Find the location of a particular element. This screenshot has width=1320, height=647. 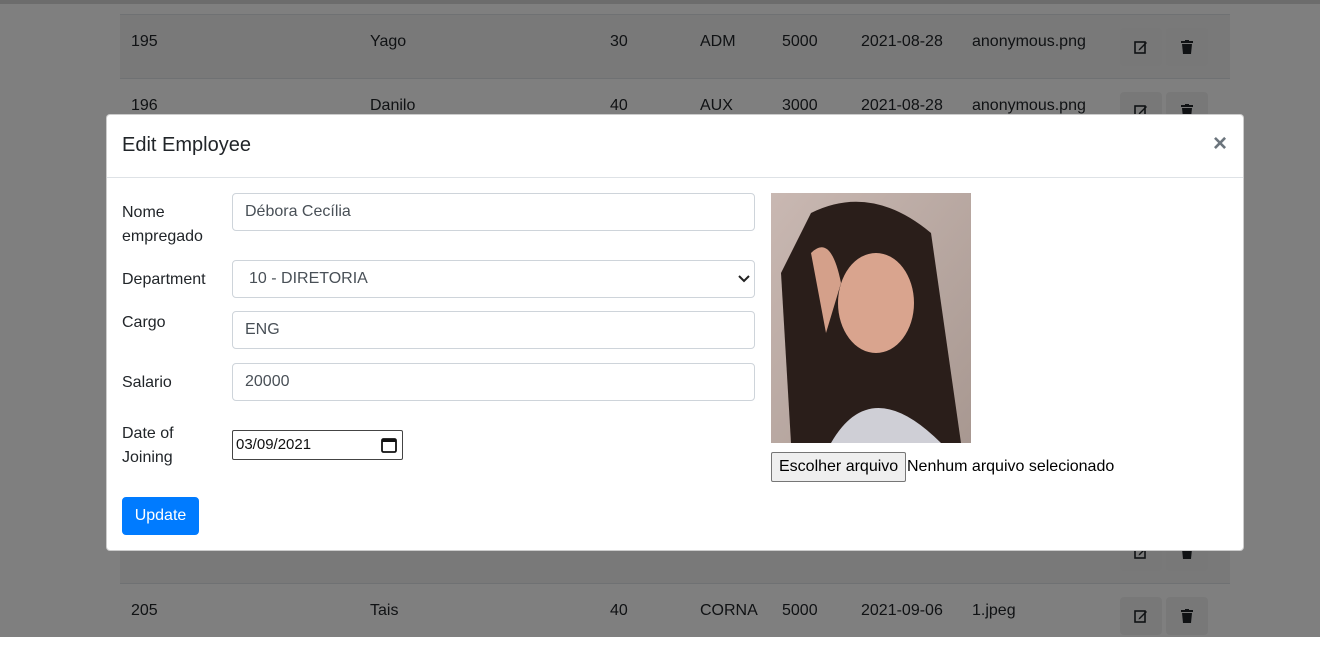

close-button: × is located at coordinates (1220, 144).